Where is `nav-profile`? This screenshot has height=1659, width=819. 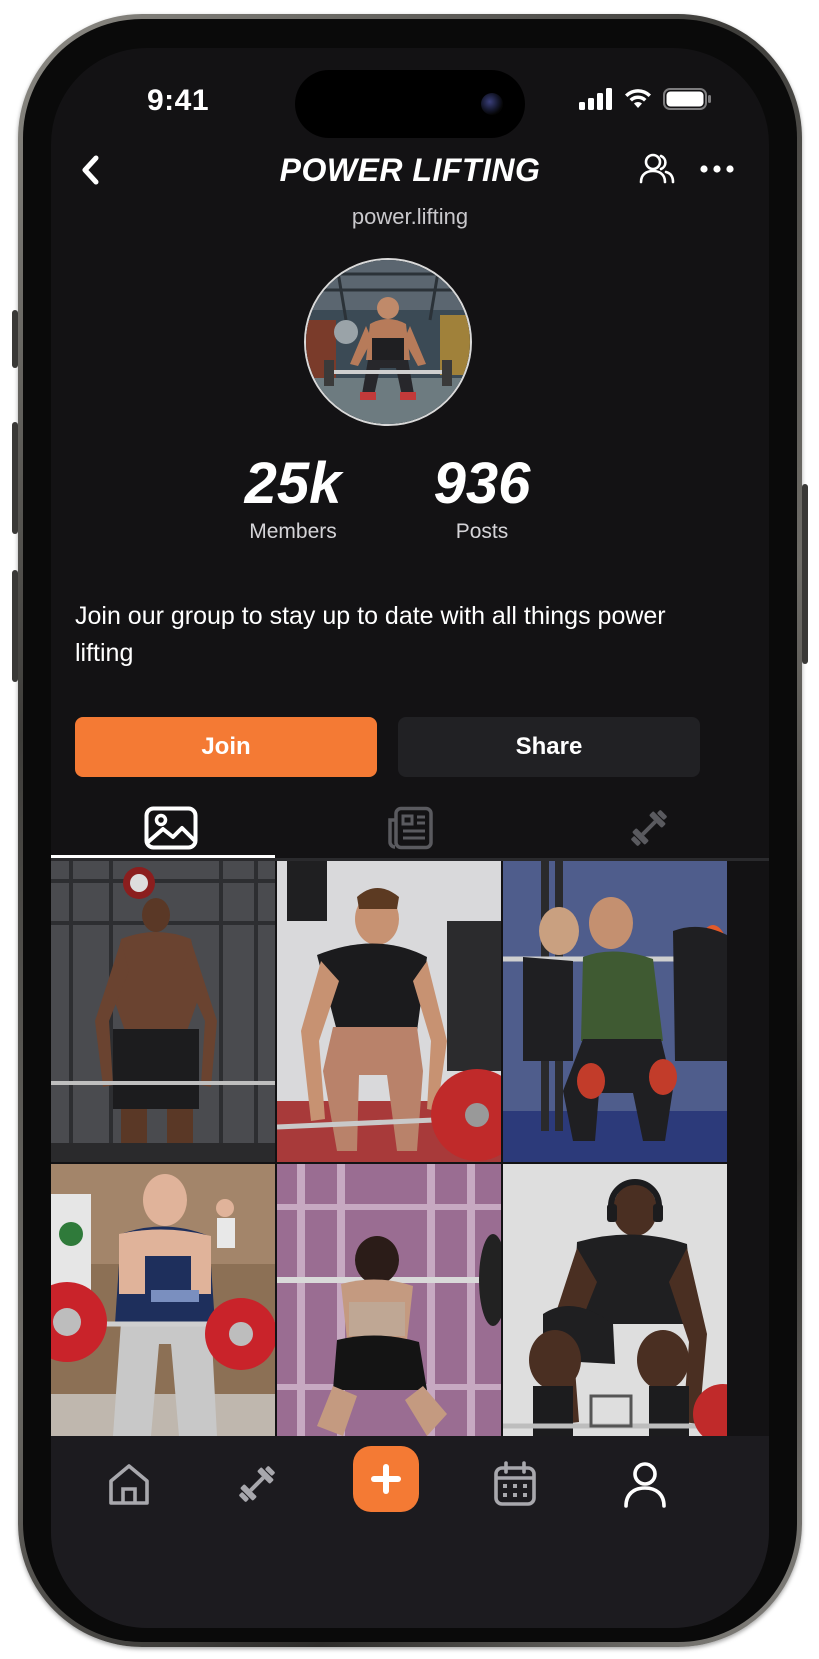 nav-profile is located at coordinates (645, 1484).